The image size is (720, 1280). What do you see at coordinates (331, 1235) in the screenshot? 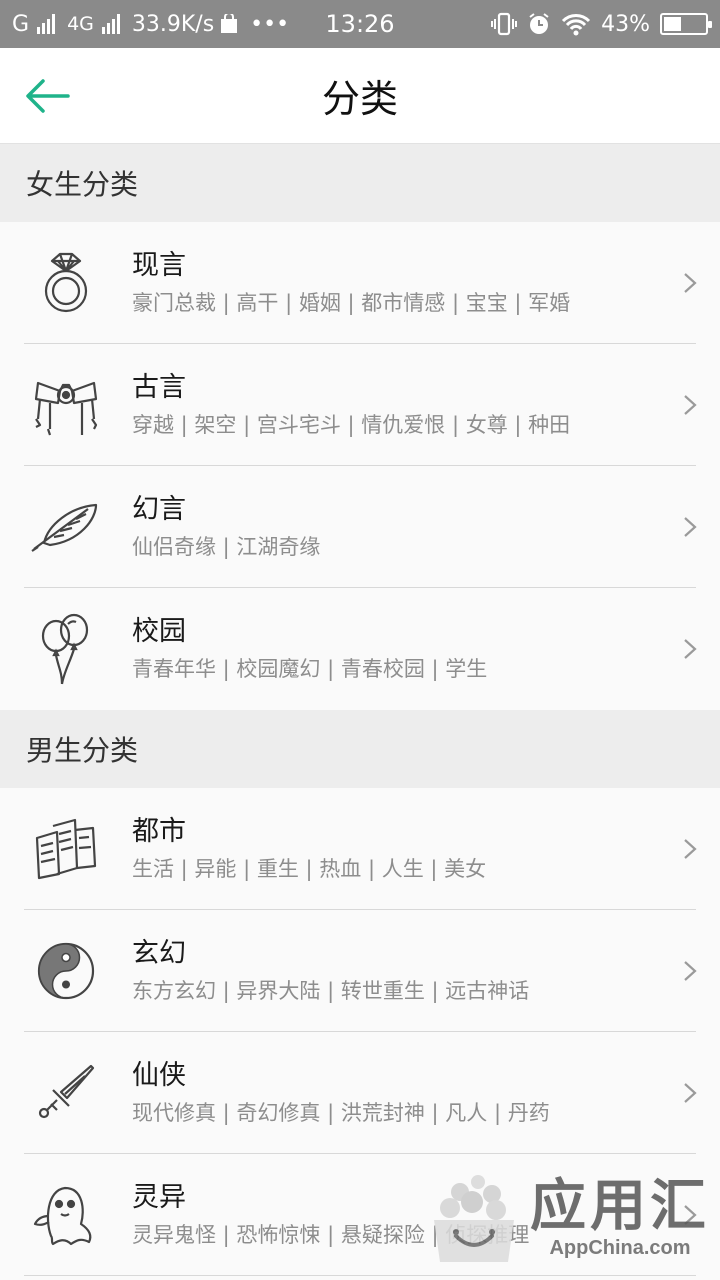
I see `category-tags: 灵异鬼怪 | 恐怖惊悚 | 悬疑探险 | 侦探推理` at bounding box center [331, 1235].